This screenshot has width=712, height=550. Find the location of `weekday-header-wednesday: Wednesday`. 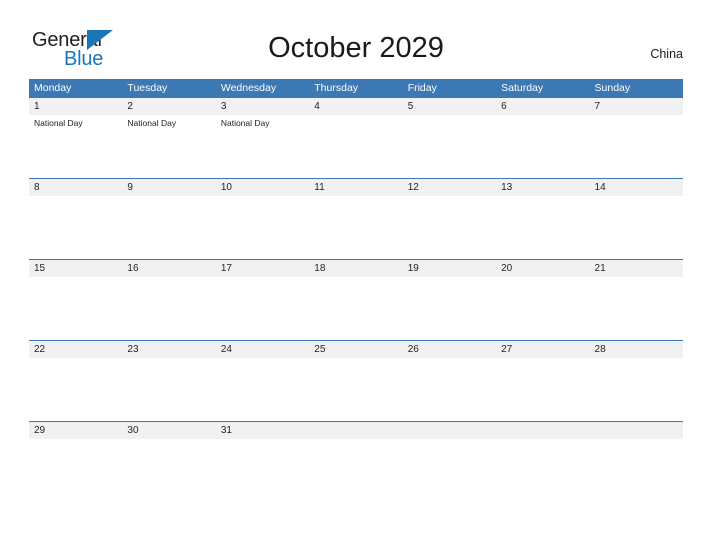

weekday-header-wednesday: Wednesday is located at coordinates (248, 88).